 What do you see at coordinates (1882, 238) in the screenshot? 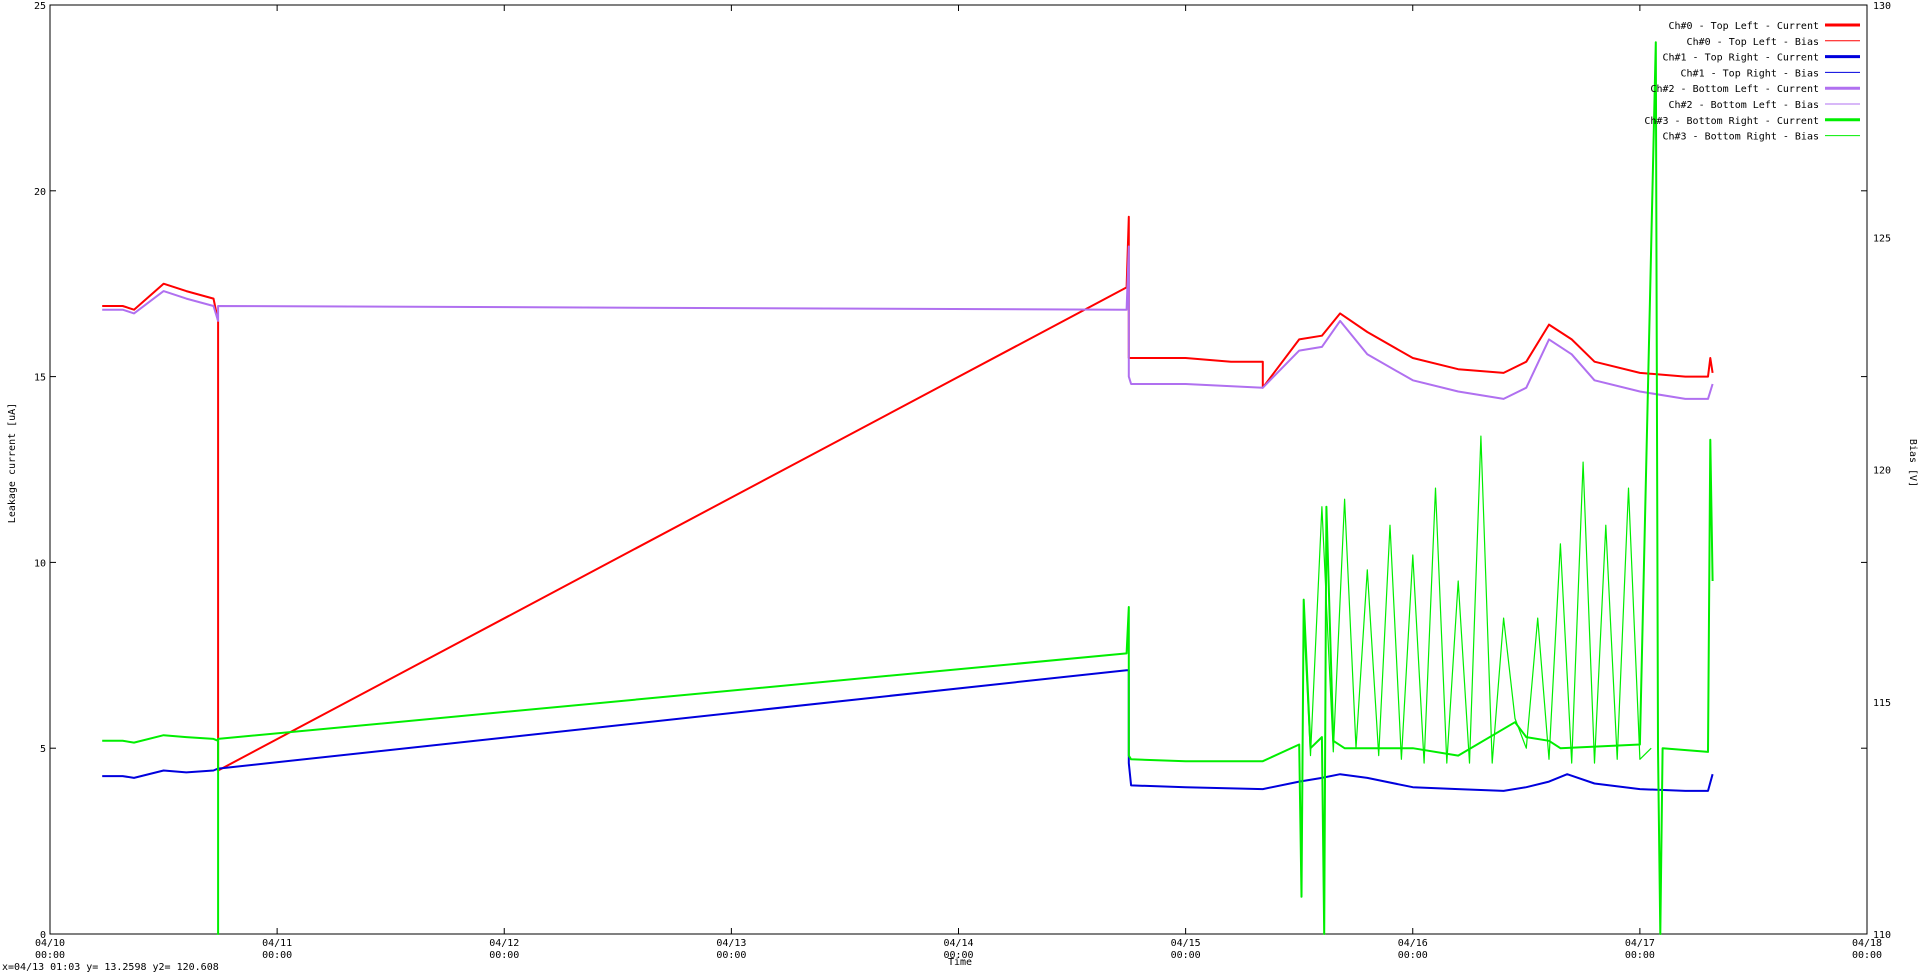
I see `y2-tick-label: 125` at bounding box center [1882, 238].